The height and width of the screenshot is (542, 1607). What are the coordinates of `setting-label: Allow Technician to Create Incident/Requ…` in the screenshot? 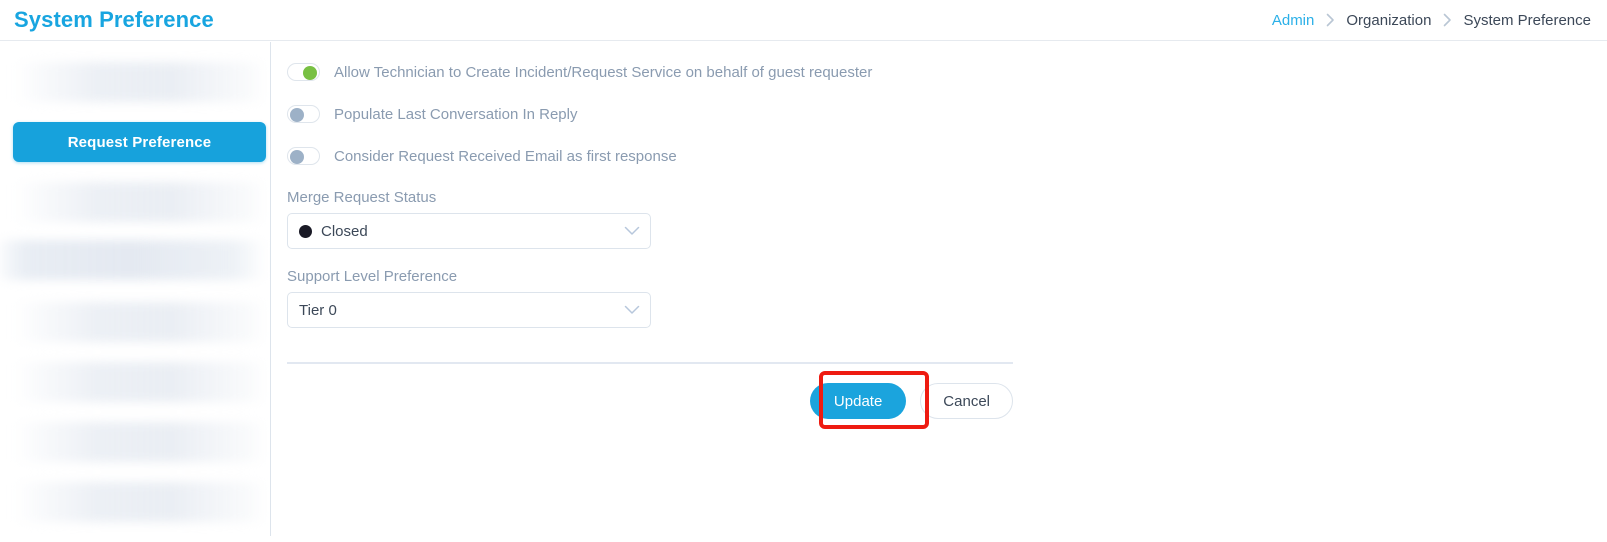 It's located at (603, 72).